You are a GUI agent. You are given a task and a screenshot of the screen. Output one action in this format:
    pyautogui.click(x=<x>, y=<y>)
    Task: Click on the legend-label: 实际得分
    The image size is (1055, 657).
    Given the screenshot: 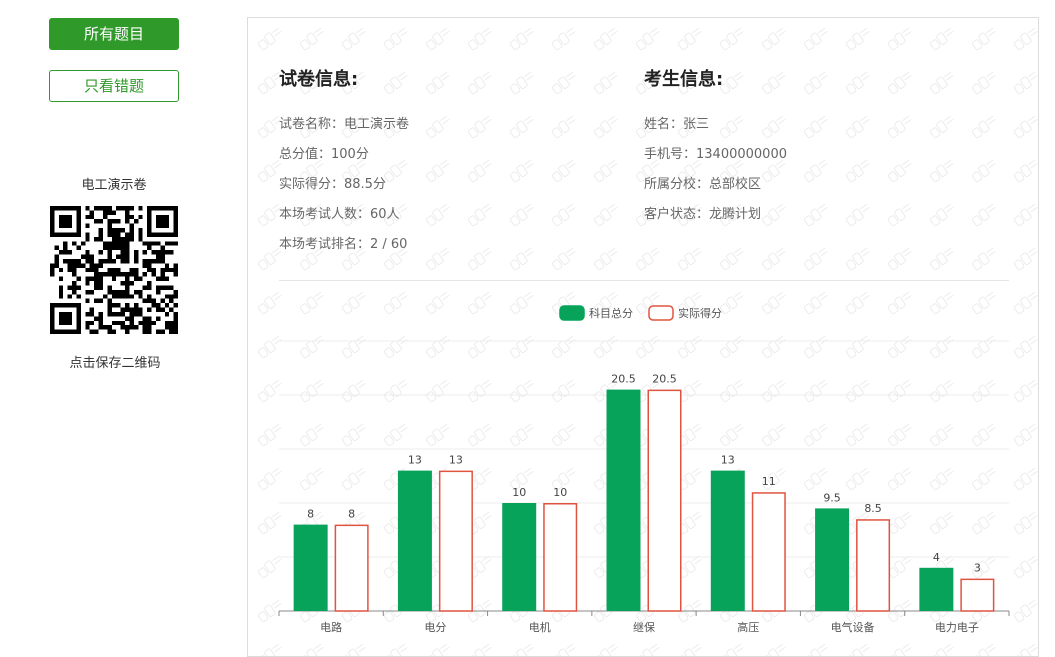 What is the action you would take?
    pyautogui.click(x=700, y=313)
    